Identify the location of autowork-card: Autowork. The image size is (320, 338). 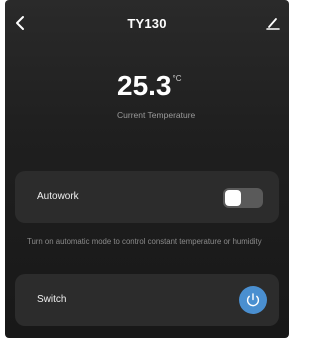
(147, 197).